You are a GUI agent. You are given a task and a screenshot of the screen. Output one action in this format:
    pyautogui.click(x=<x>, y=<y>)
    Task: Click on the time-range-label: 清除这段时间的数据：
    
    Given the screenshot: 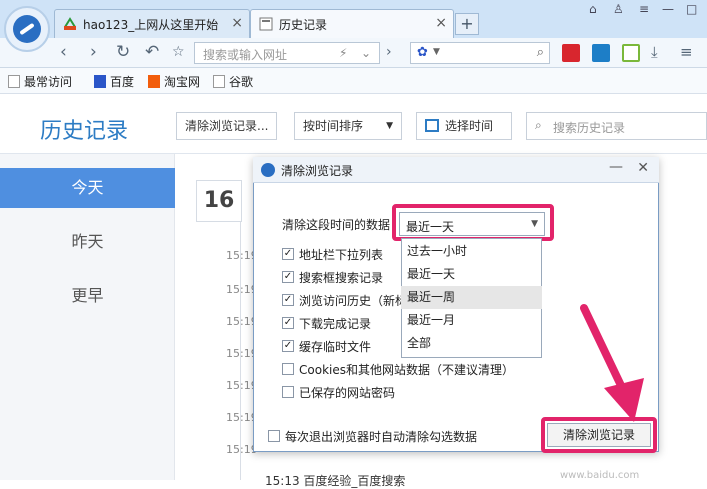 What is the action you would take?
    pyautogui.click(x=342, y=225)
    